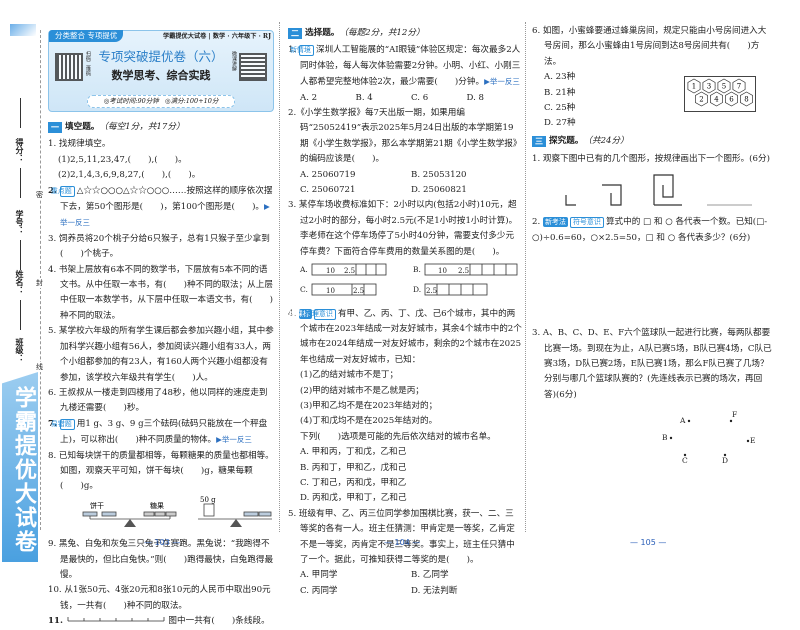 The image size is (800, 630). I want to click on condition: (3)甲和乙均不是在2023年结对的；, so click(369, 405).